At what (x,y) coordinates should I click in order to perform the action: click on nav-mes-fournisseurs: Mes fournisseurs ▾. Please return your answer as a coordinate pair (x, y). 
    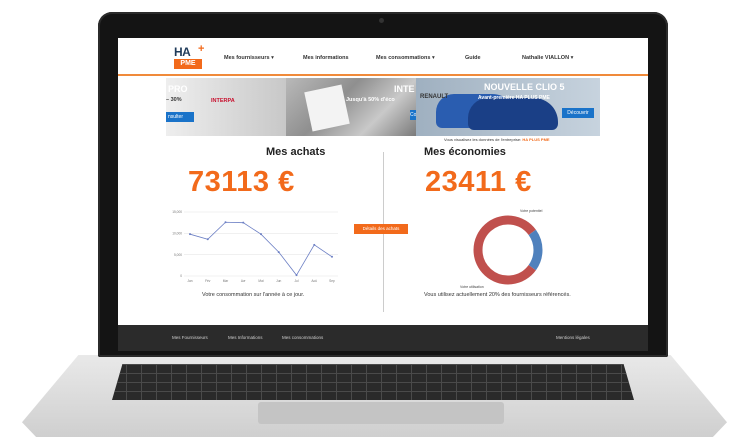
    Looking at the image, I should click on (249, 58).